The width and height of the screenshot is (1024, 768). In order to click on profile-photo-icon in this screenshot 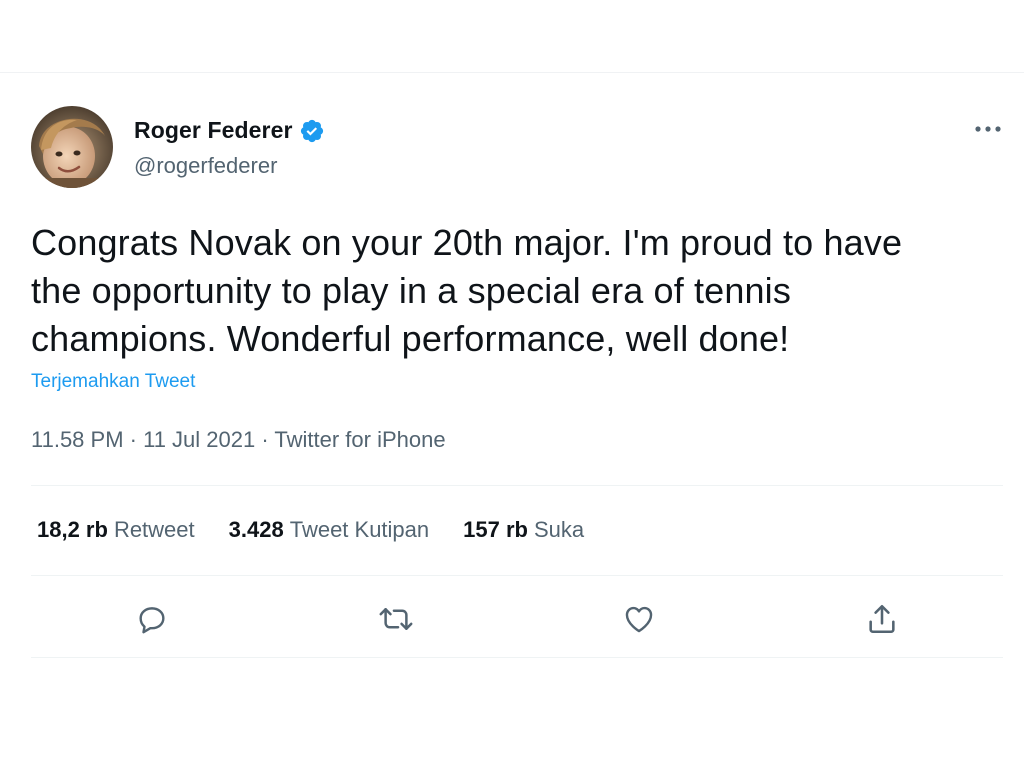, I will do `click(72, 147)`.